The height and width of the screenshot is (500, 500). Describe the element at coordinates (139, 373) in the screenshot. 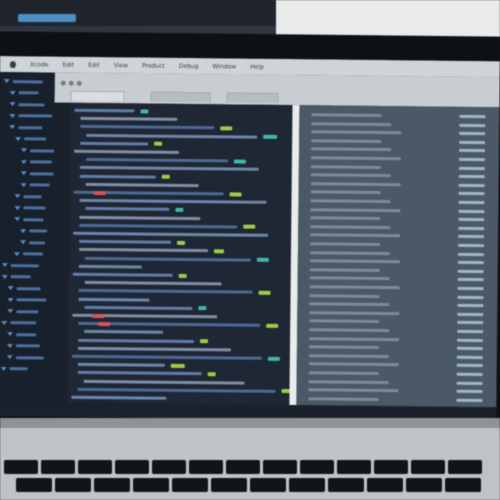

I see `code-line` at that location.